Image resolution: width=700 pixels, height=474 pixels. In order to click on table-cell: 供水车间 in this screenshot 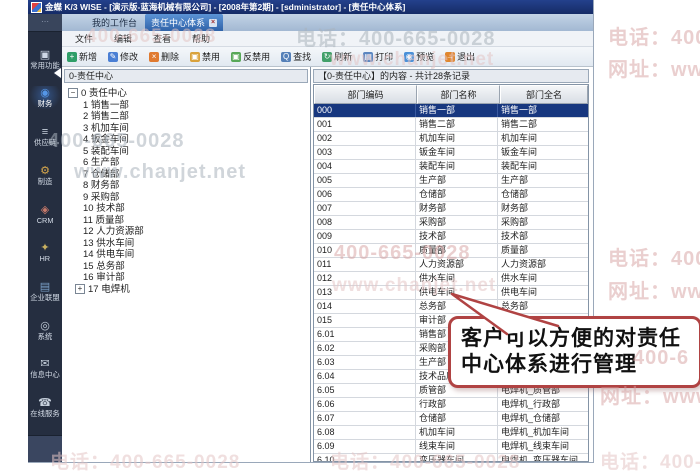, I will do `click(457, 278)`.